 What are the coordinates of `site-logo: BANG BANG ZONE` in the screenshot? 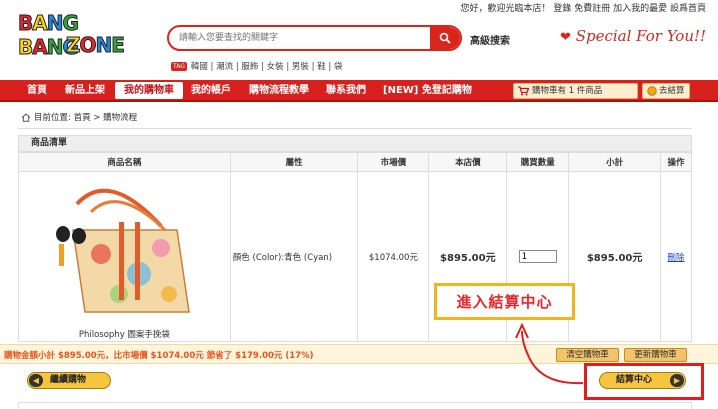 It's located at (78, 37).